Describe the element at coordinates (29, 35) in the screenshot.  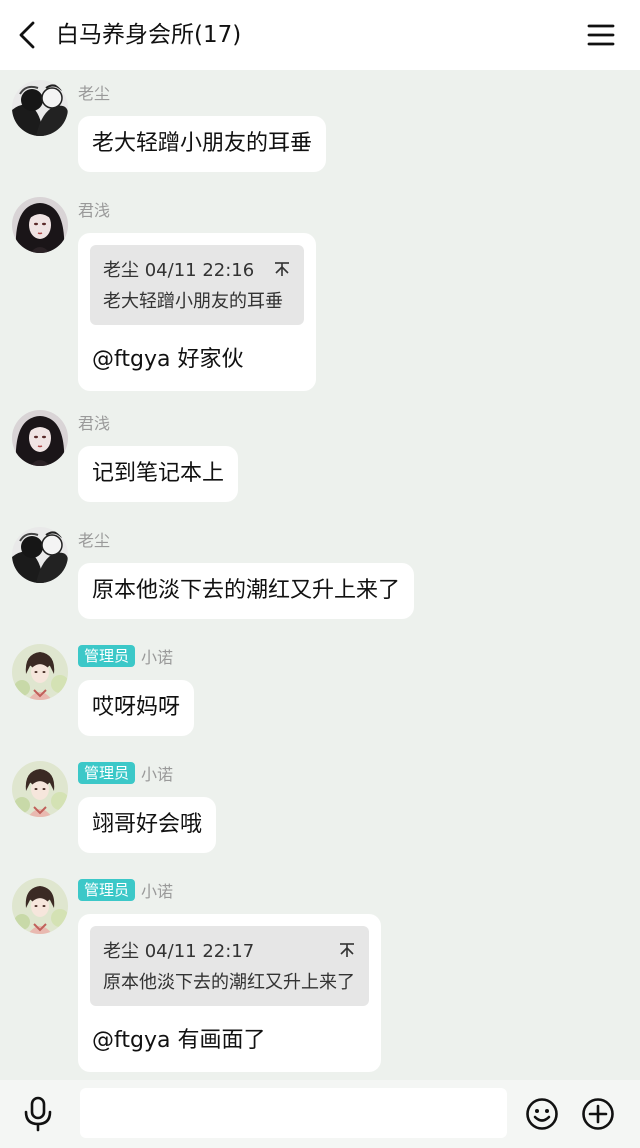
I see `back-arrow-icon` at that location.